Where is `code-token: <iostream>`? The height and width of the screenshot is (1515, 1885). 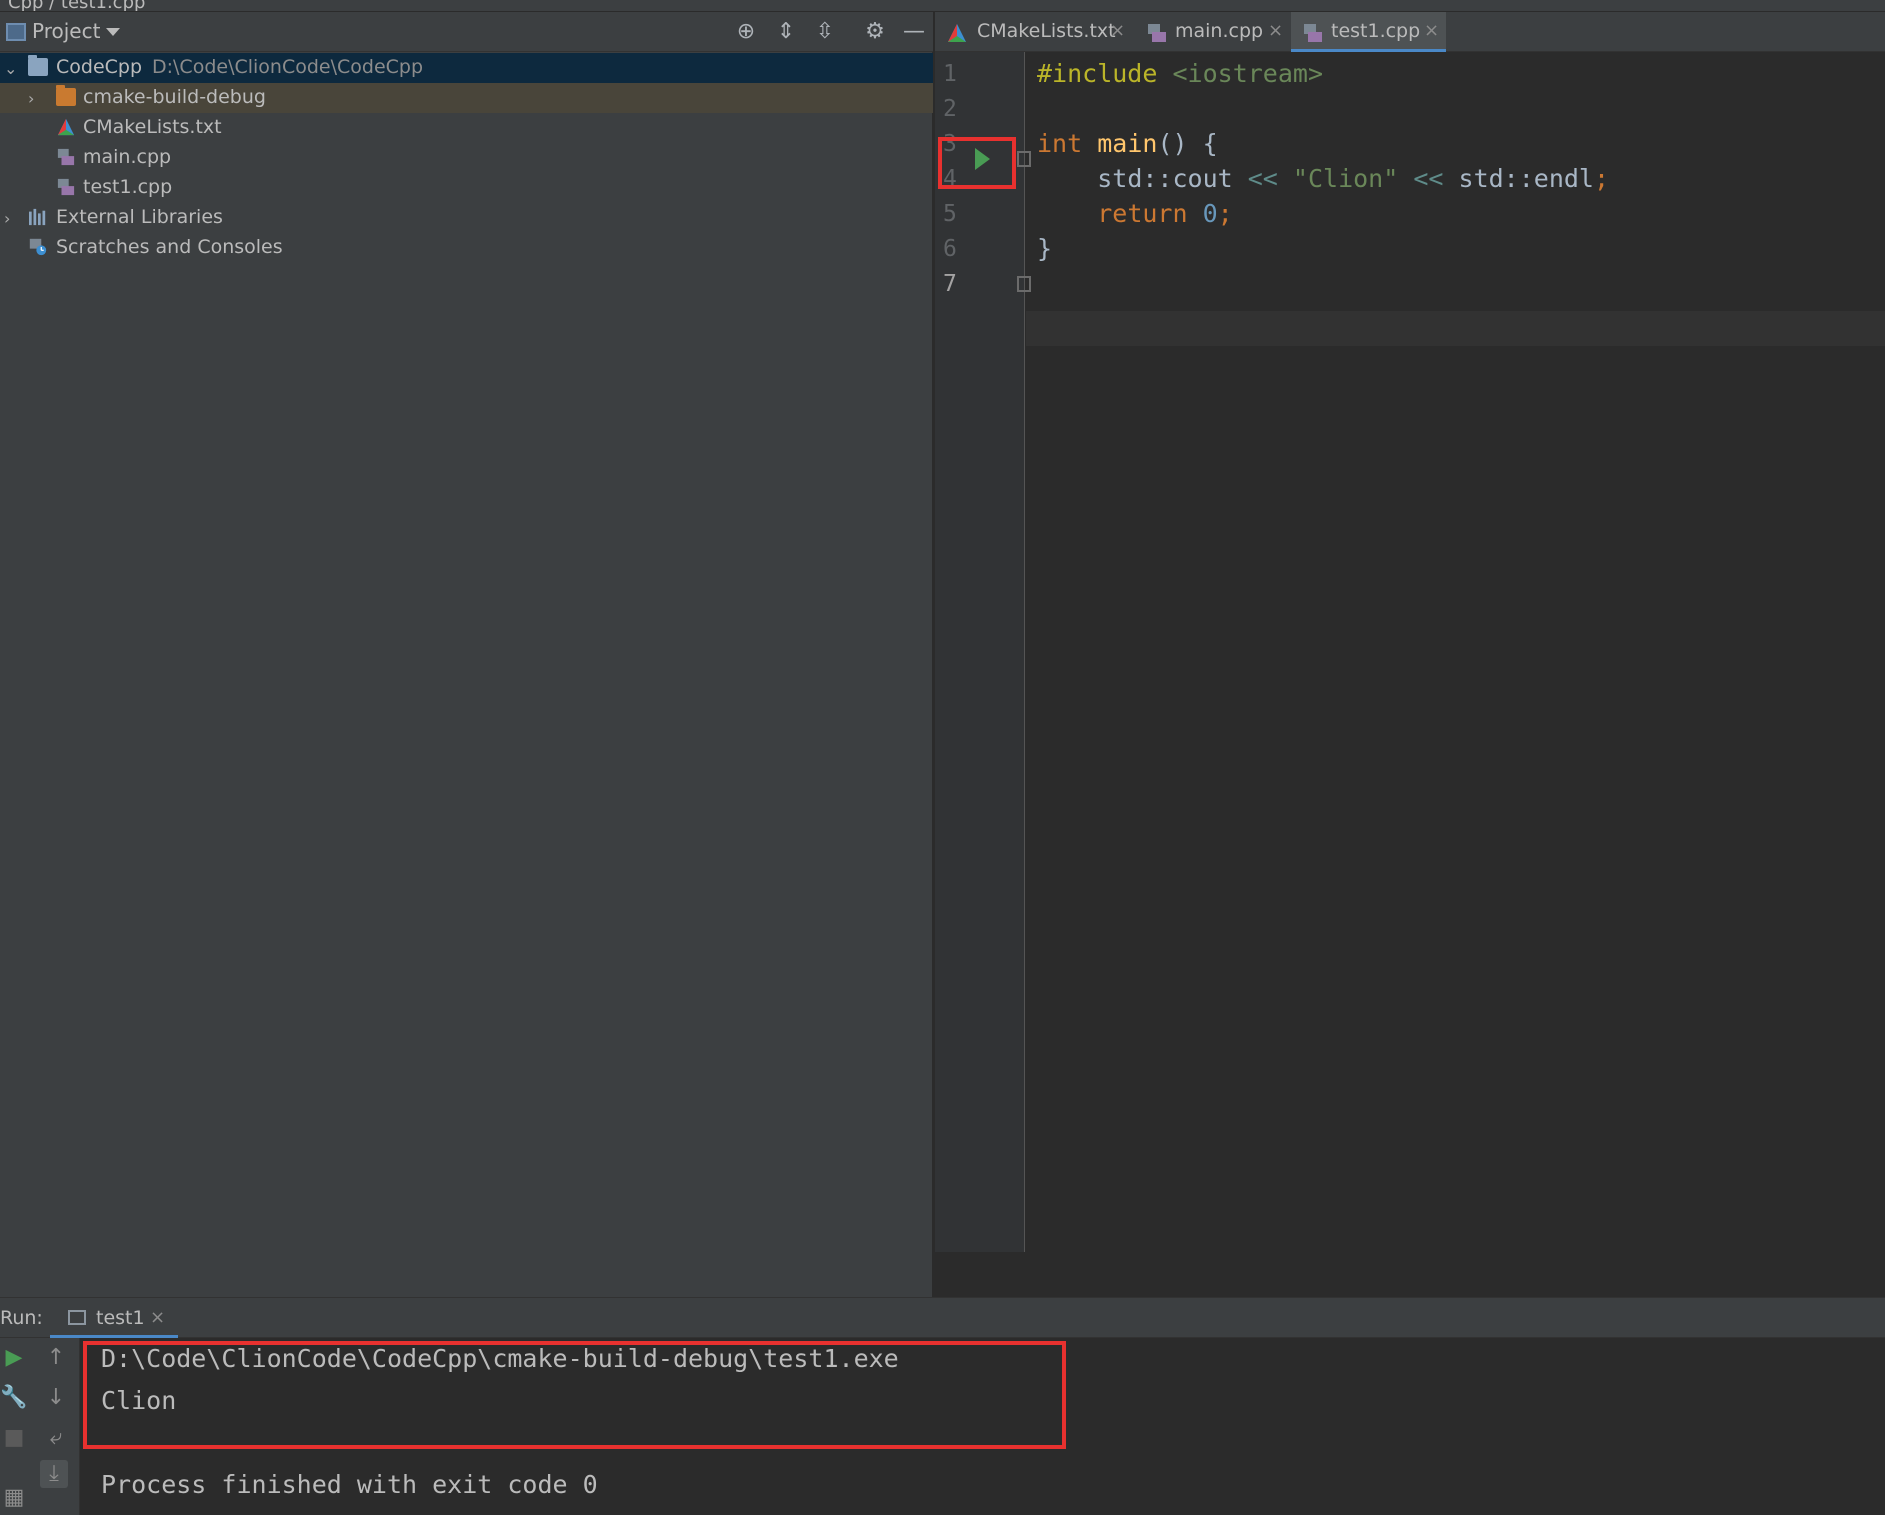
code-token: <iostream> is located at coordinates (1247, 73).